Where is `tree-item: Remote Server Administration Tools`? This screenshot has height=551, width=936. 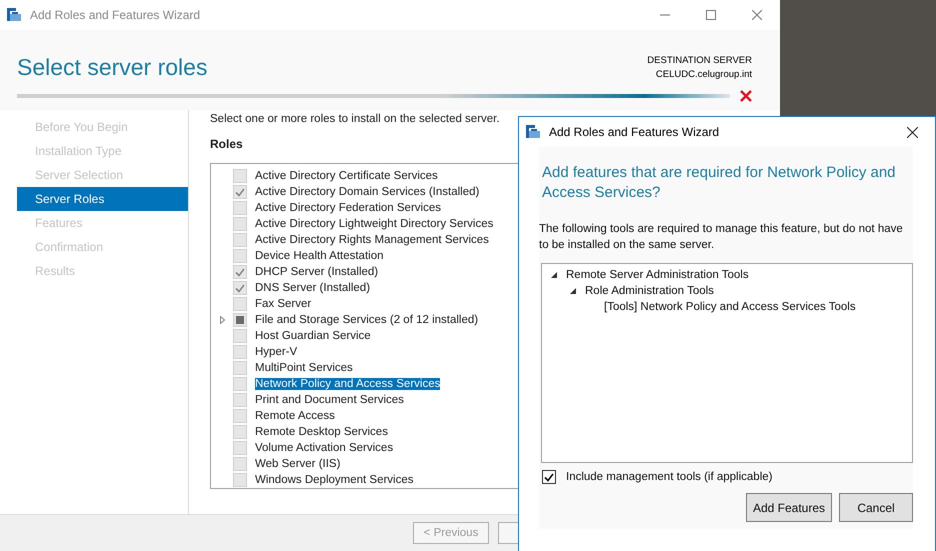
tree-item: Remote Server Administration Tools is located at coordinates (657, 275).